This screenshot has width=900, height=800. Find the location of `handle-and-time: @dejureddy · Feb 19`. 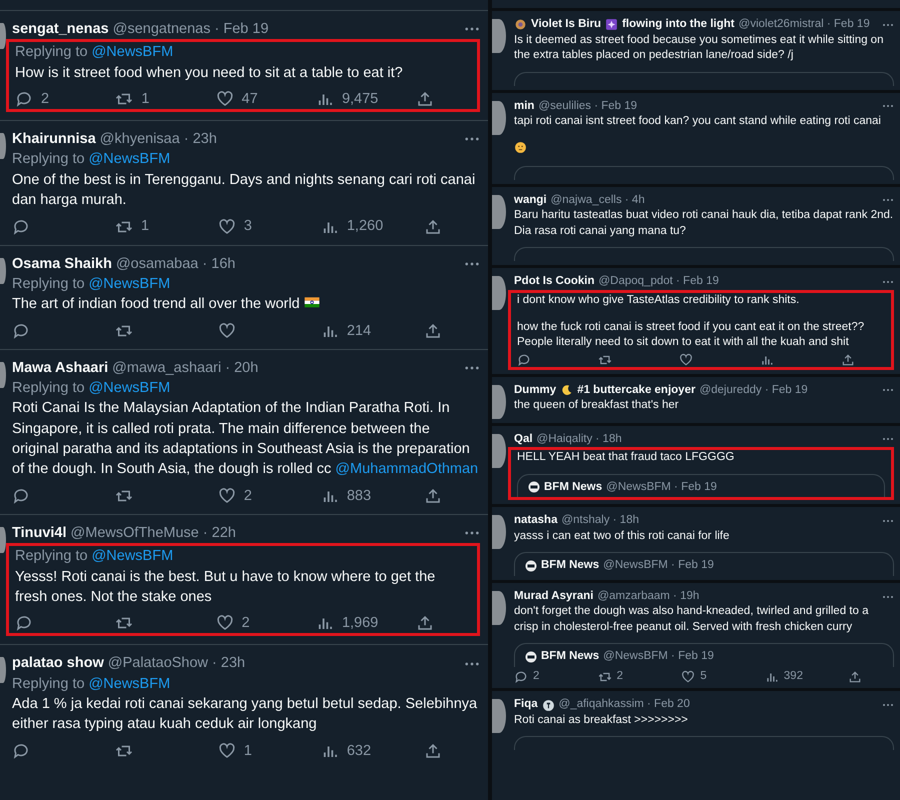

handle-and-time: @dejureddy · Feb 19 is located at coordinates (753, 390).